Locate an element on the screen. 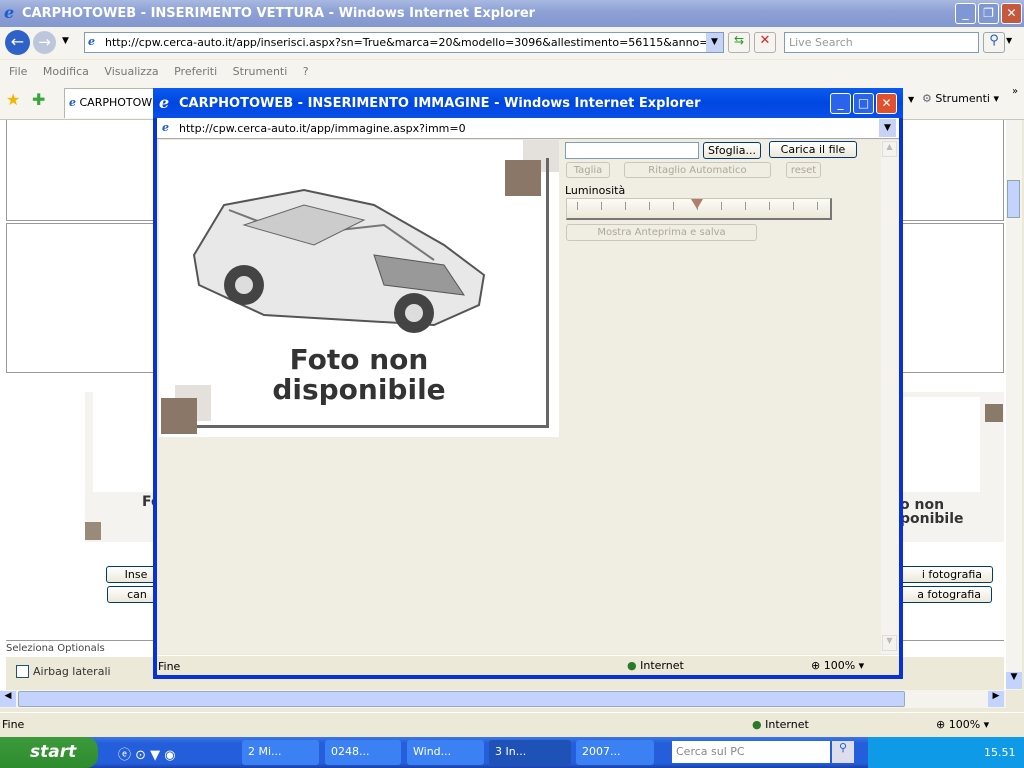 This screenshot has height=768, width=1024. preview-save-button: Mostra Anteprima e salva is located at coordinates (661, 232).